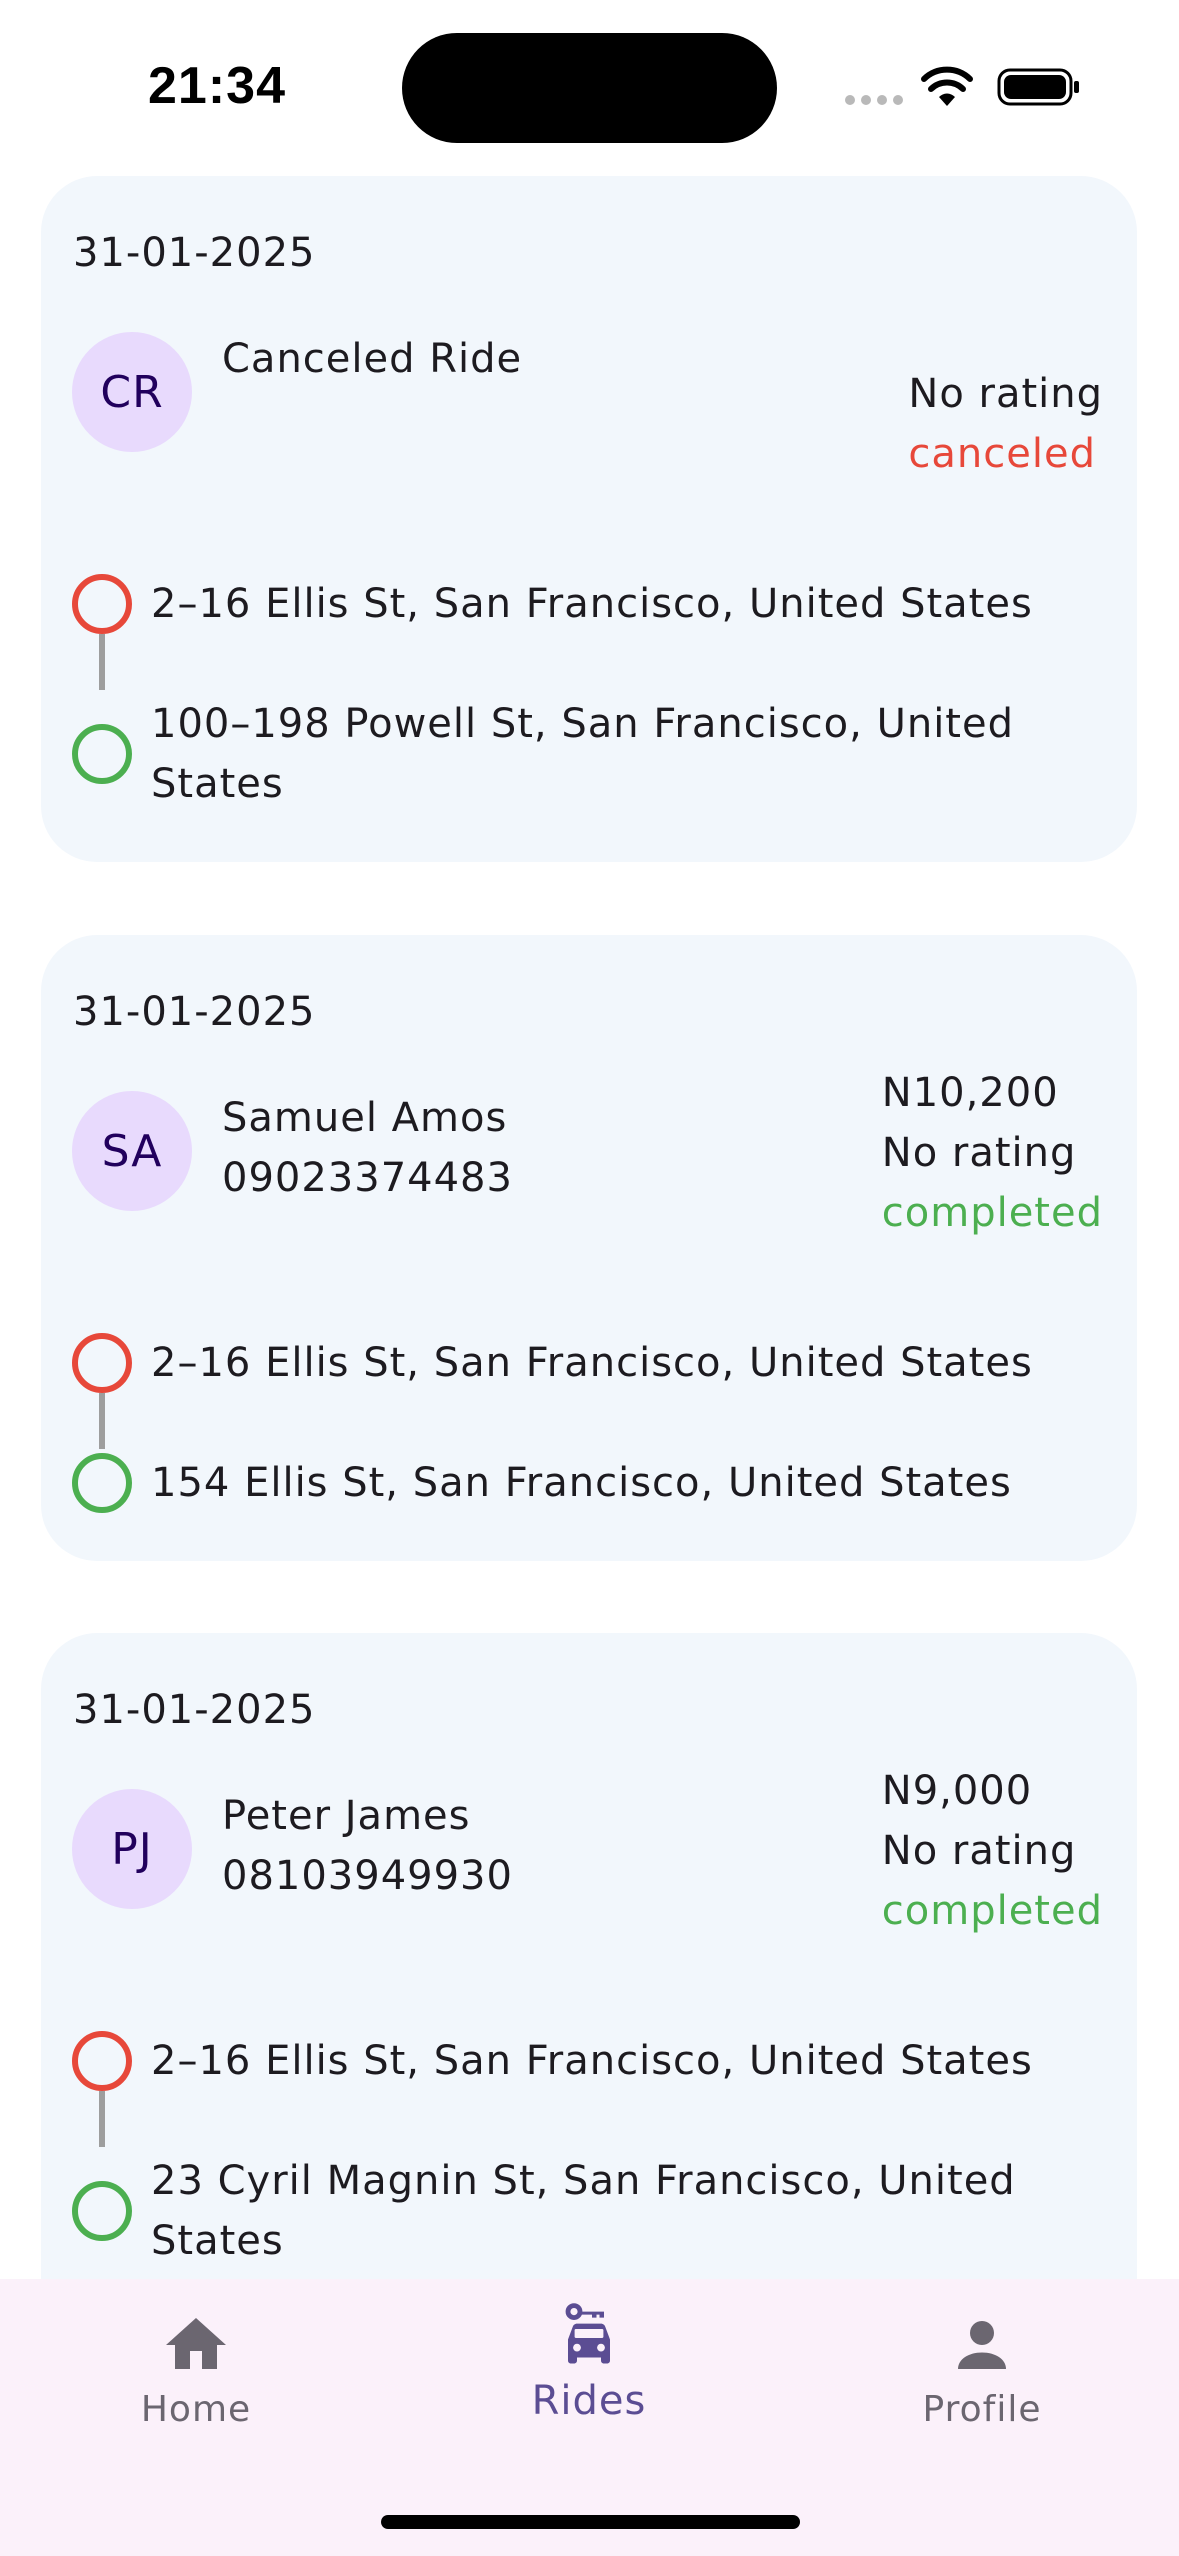 Image resolution: width=1179 pixels, height=2556 pixels. What do you see at coordinates (372, 359) in the screenshot?
I see `rider-name: Canceled Ride` at bounding box center [372, 359].